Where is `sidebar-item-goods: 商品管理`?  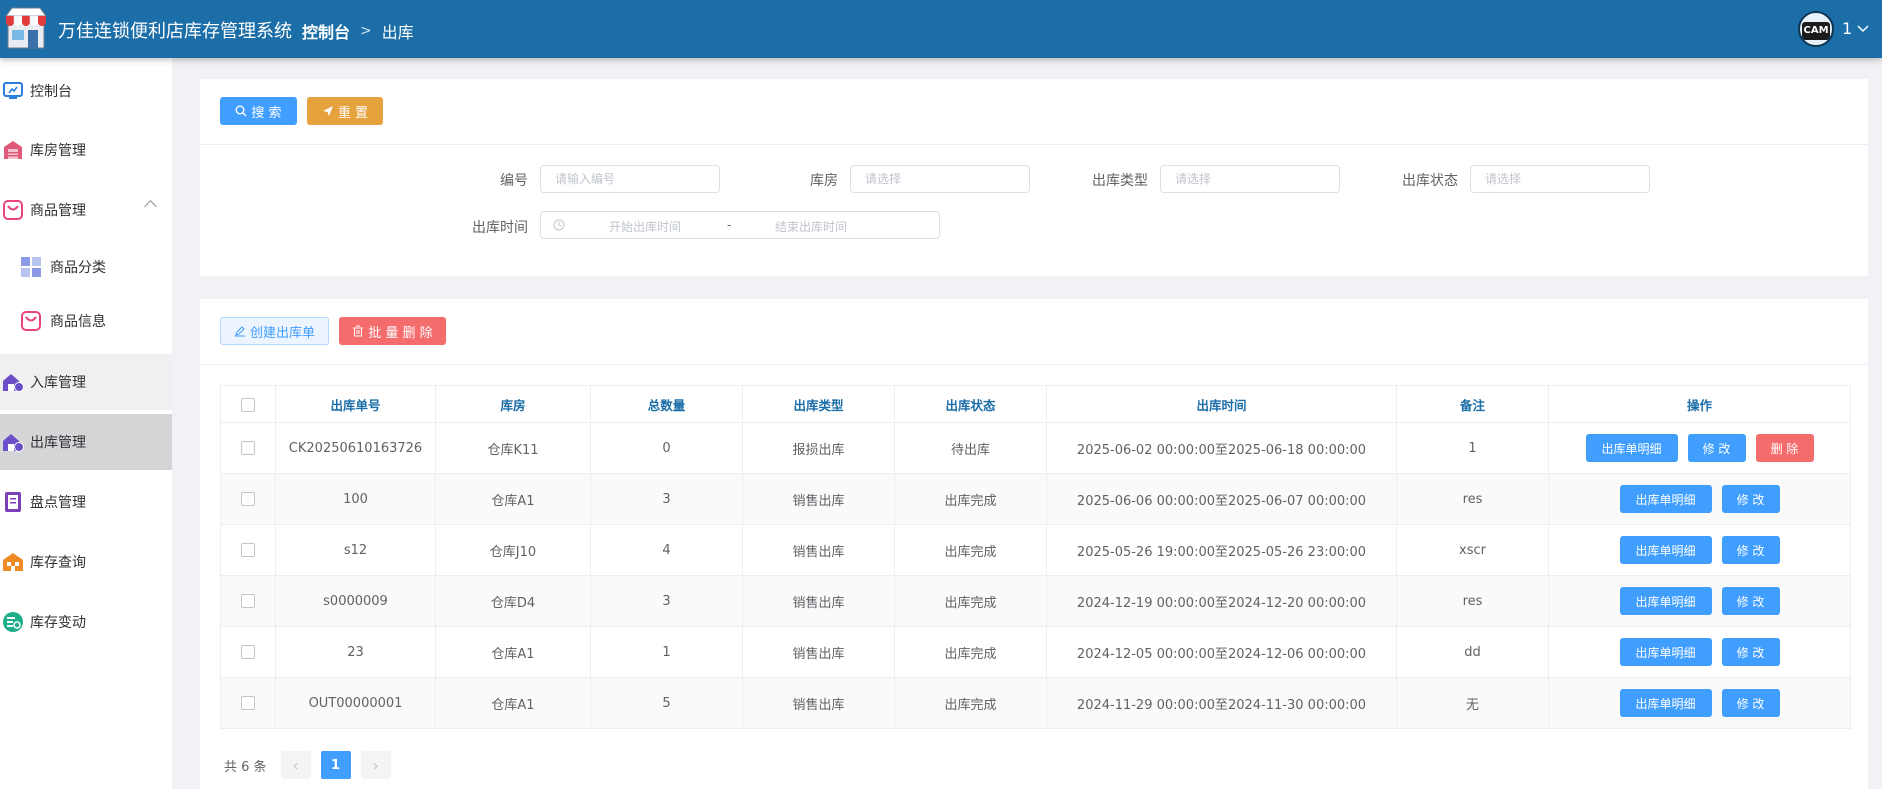 sidebar-item-goods: 商品管理 is located at coordinates (86, 210).